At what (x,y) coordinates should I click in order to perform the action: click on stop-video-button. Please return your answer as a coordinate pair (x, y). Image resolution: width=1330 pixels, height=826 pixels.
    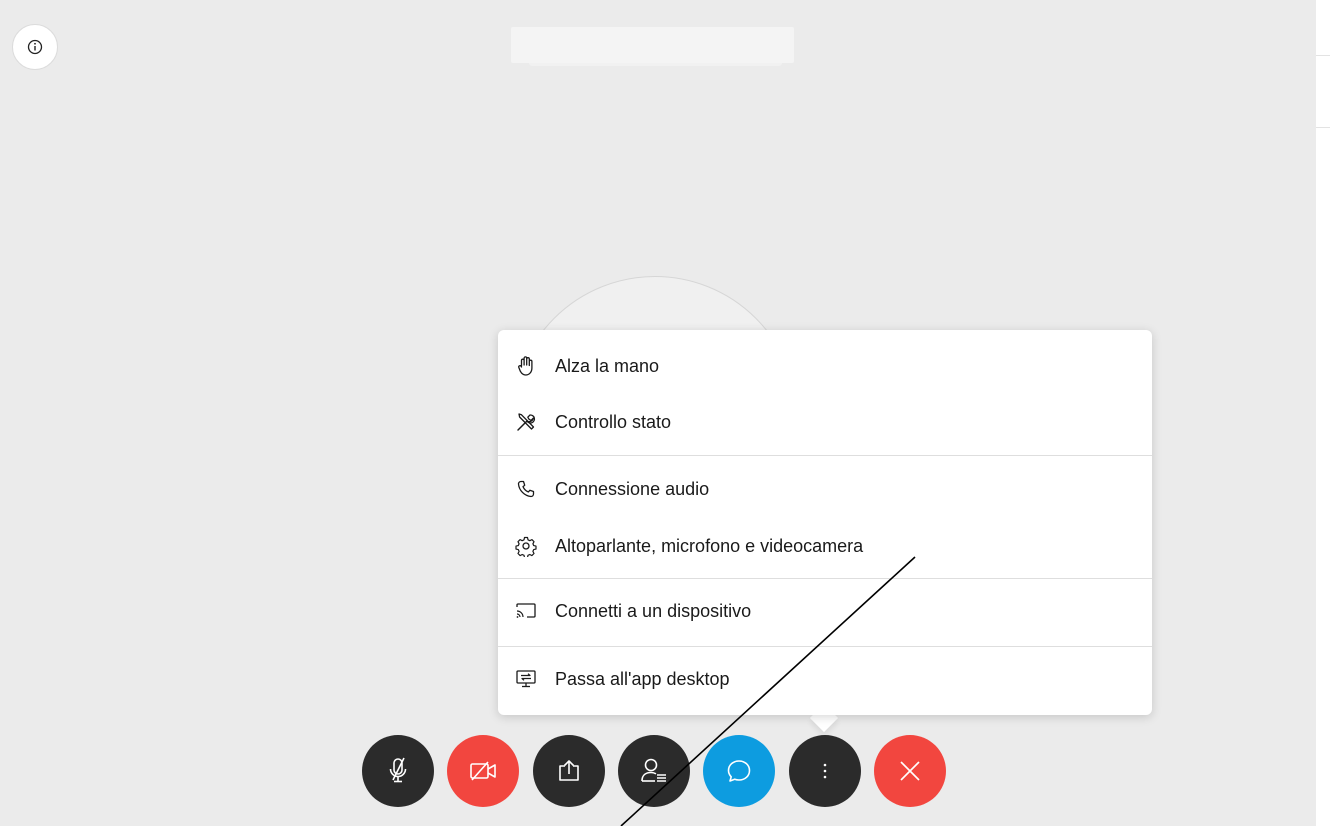
    Looking at the image, I should click on (483, 771).